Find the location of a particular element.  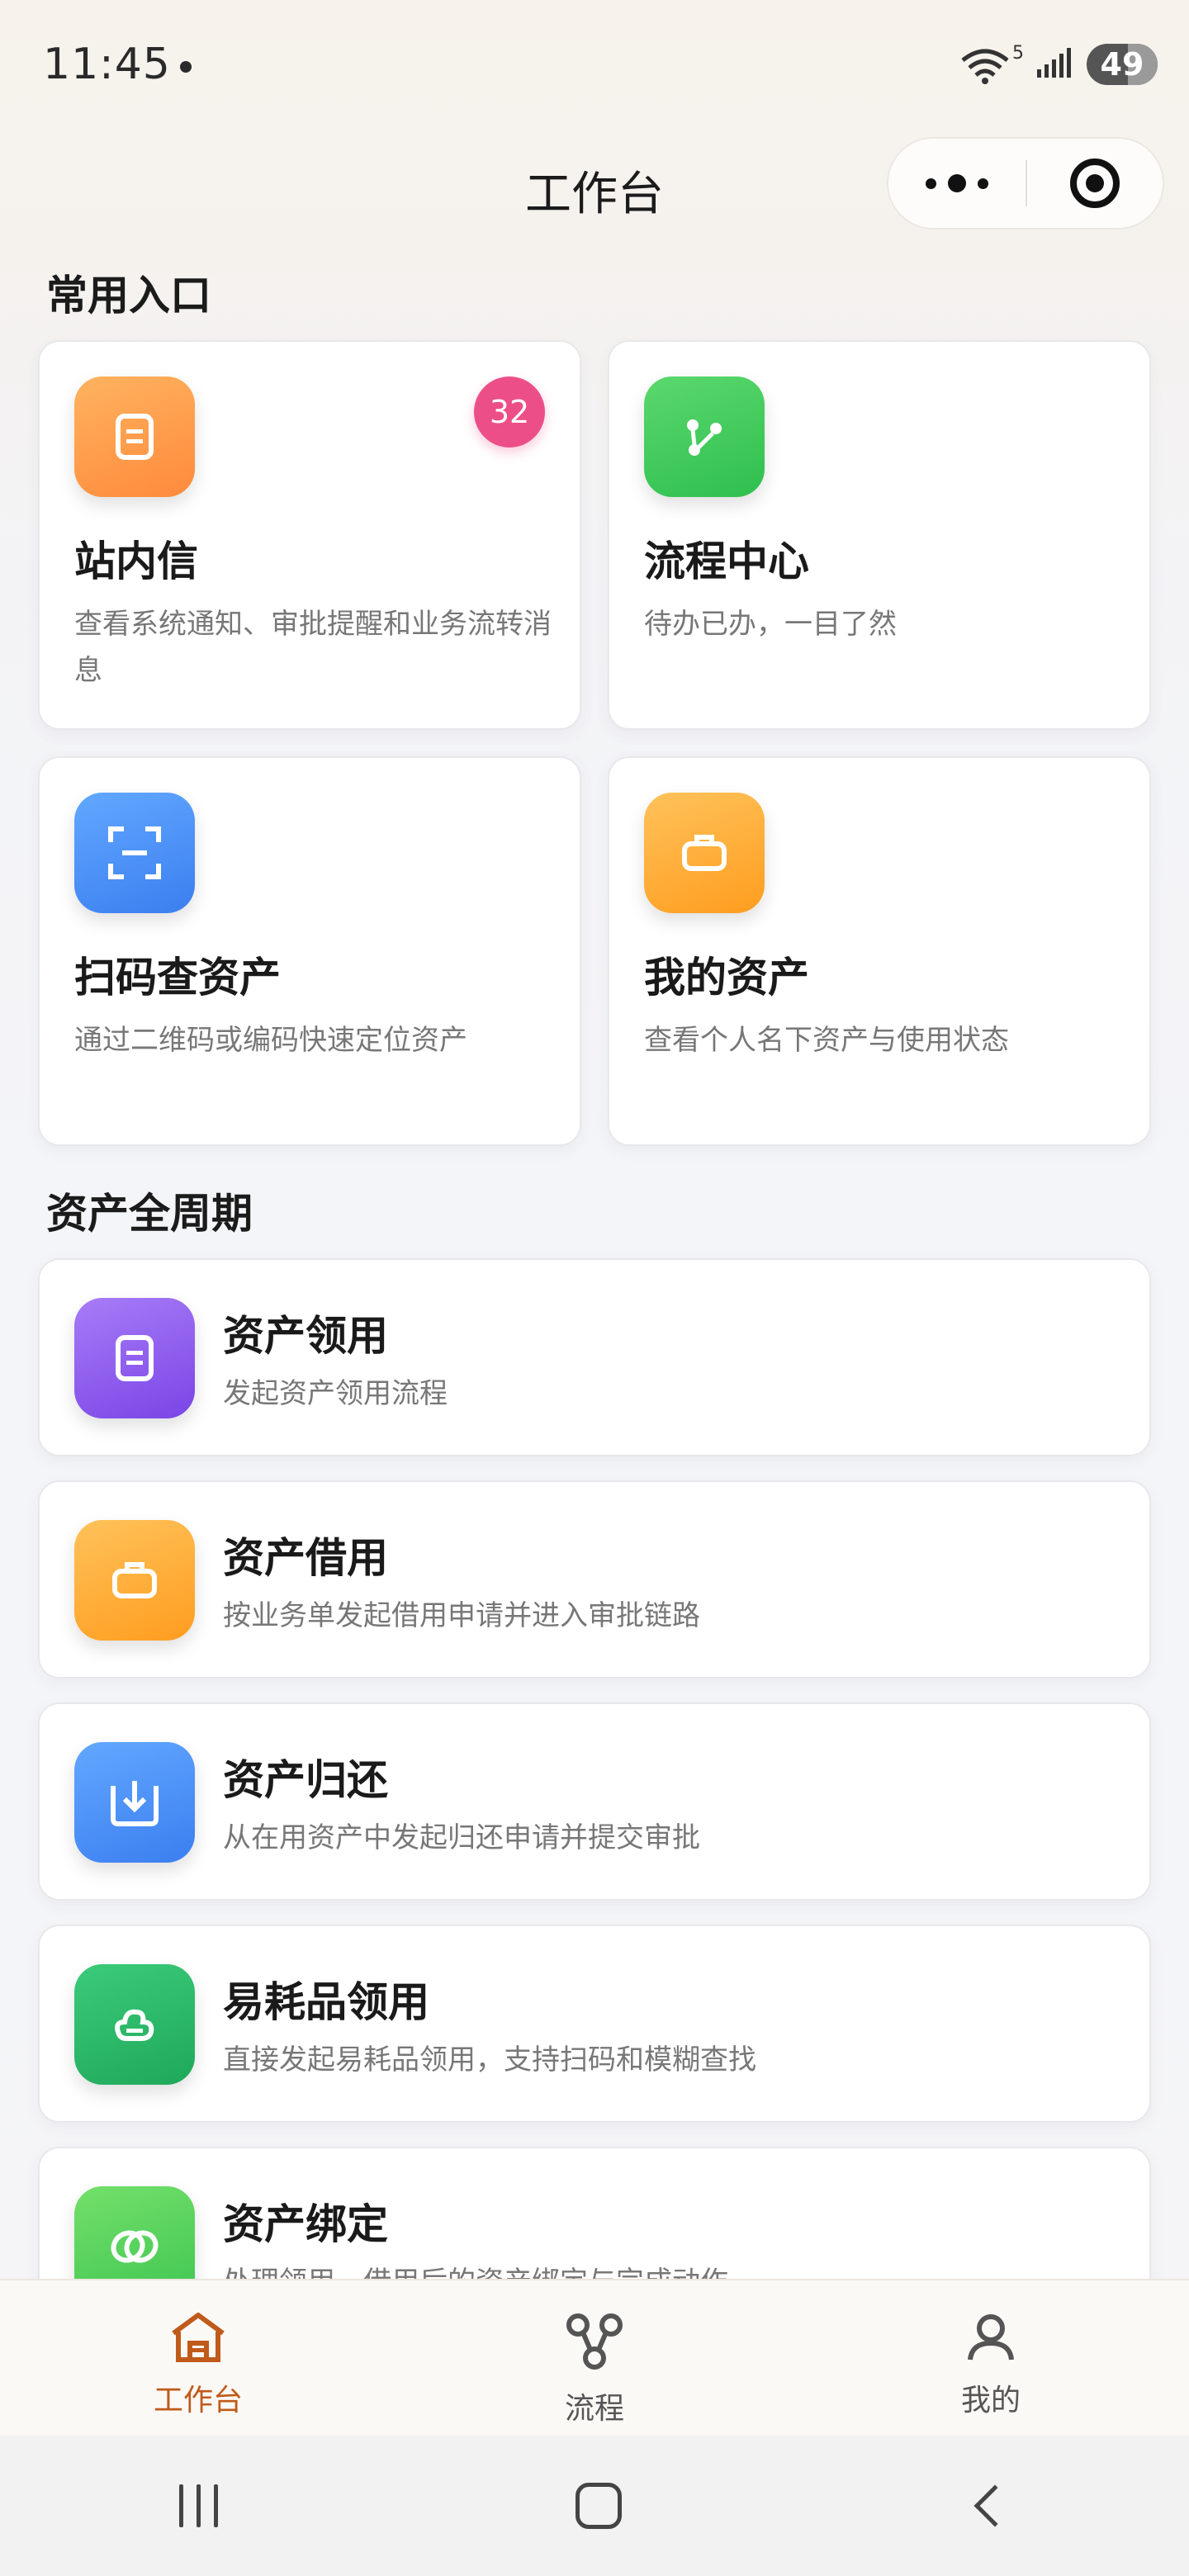

target-icon is located at coordinates (1095, 183).